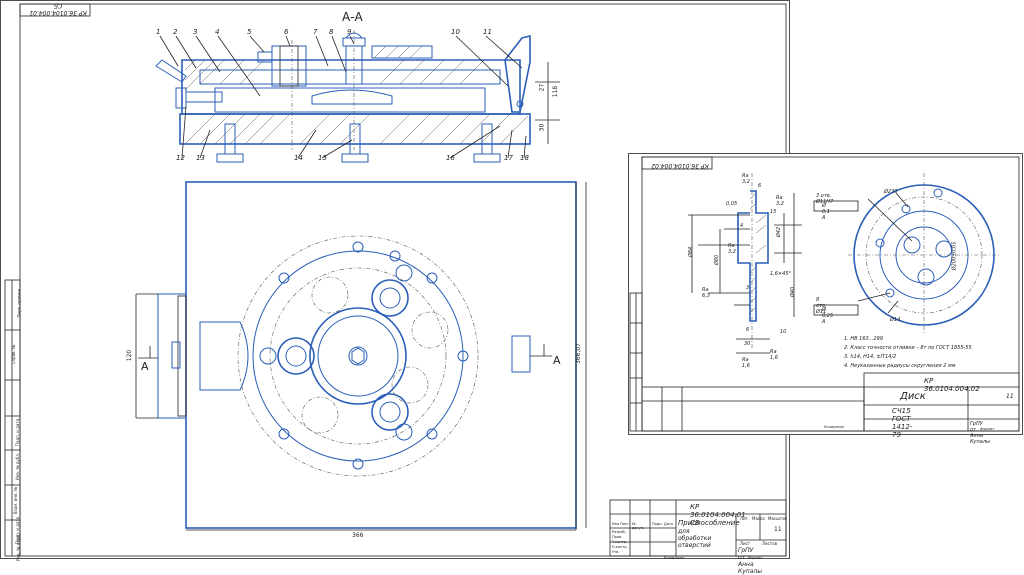 The width and height of the screenshot is (1024, 575). I want to click on dim-phi200: Ø200±0,05, so click(954, 256).